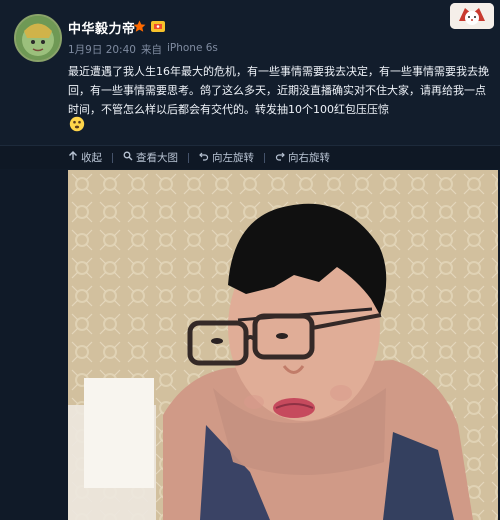  I want to click on view-large-label: 查看大图, so click(157, 158).